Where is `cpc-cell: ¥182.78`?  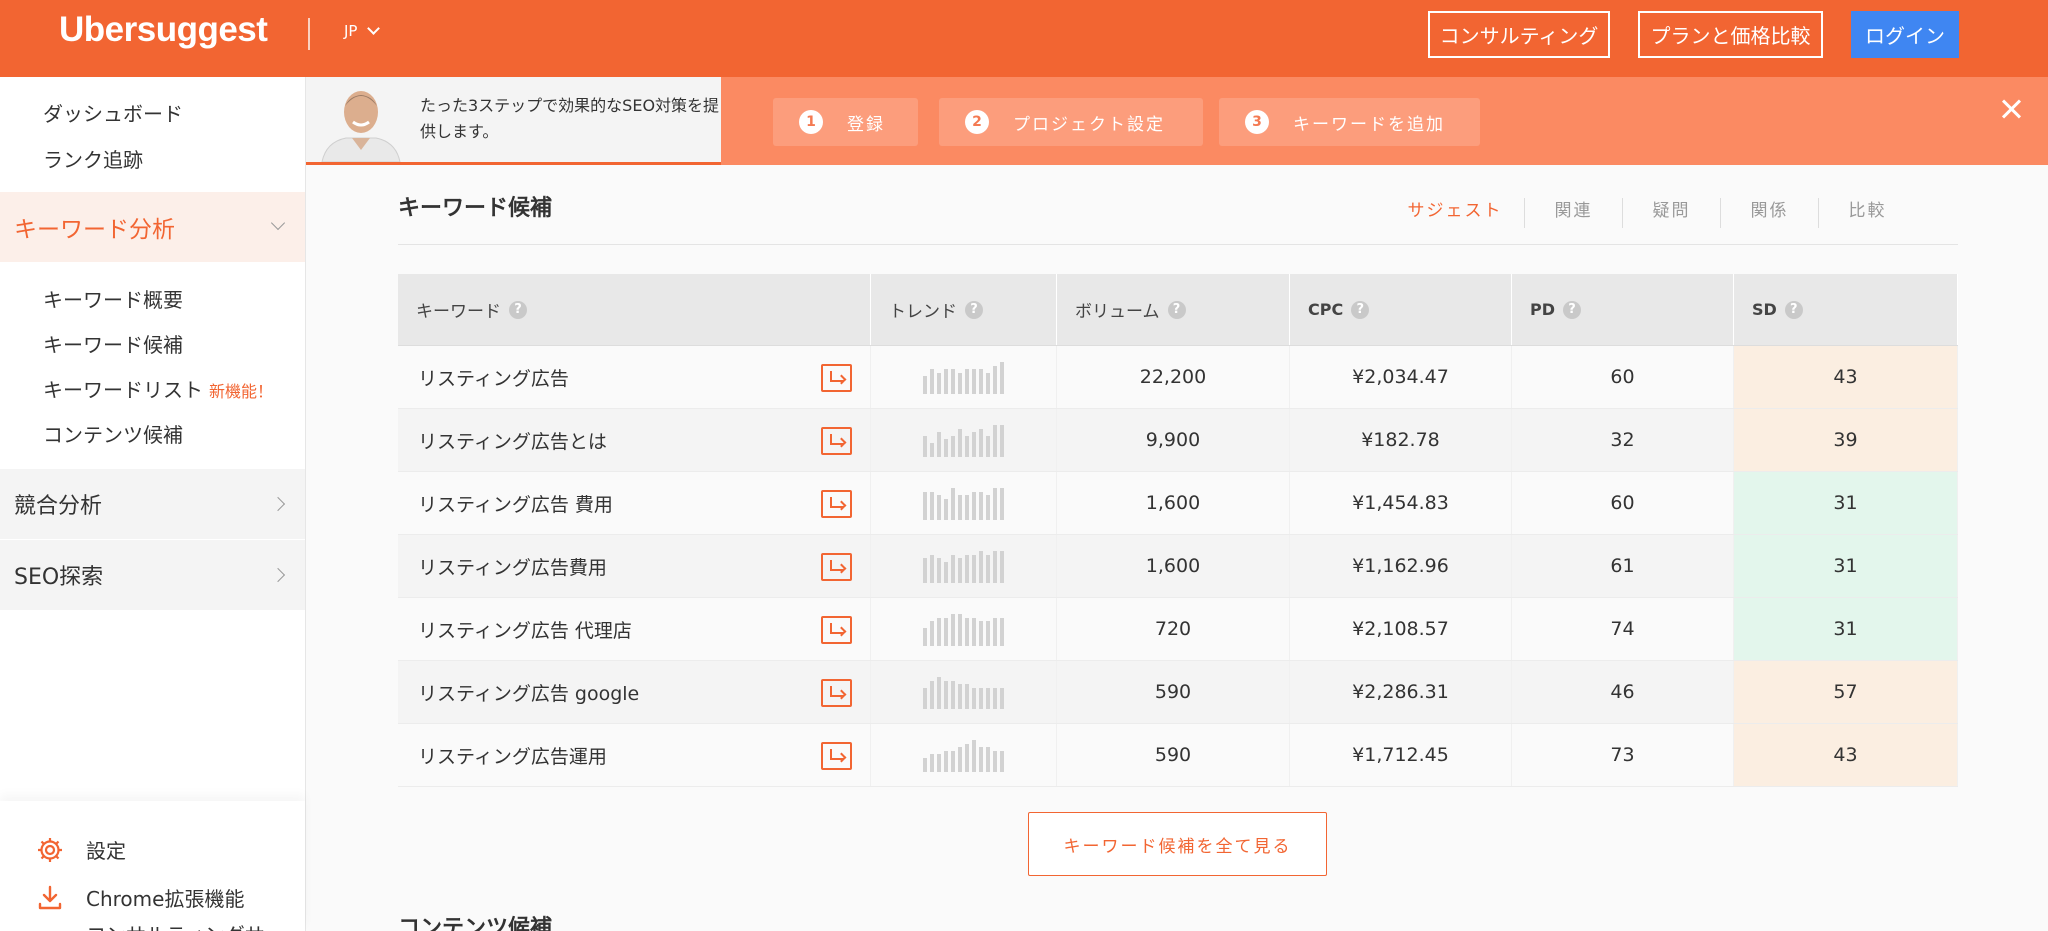
cpc-cell: ¥182.78 is located at coordinates (1401, 440).